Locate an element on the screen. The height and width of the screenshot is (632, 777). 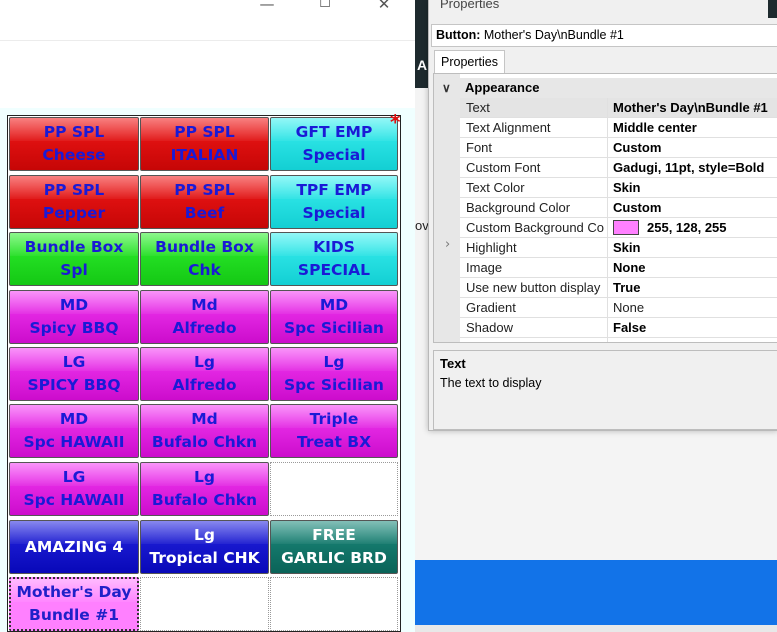
property-name: Gradient is located at coordinates (491, 307).